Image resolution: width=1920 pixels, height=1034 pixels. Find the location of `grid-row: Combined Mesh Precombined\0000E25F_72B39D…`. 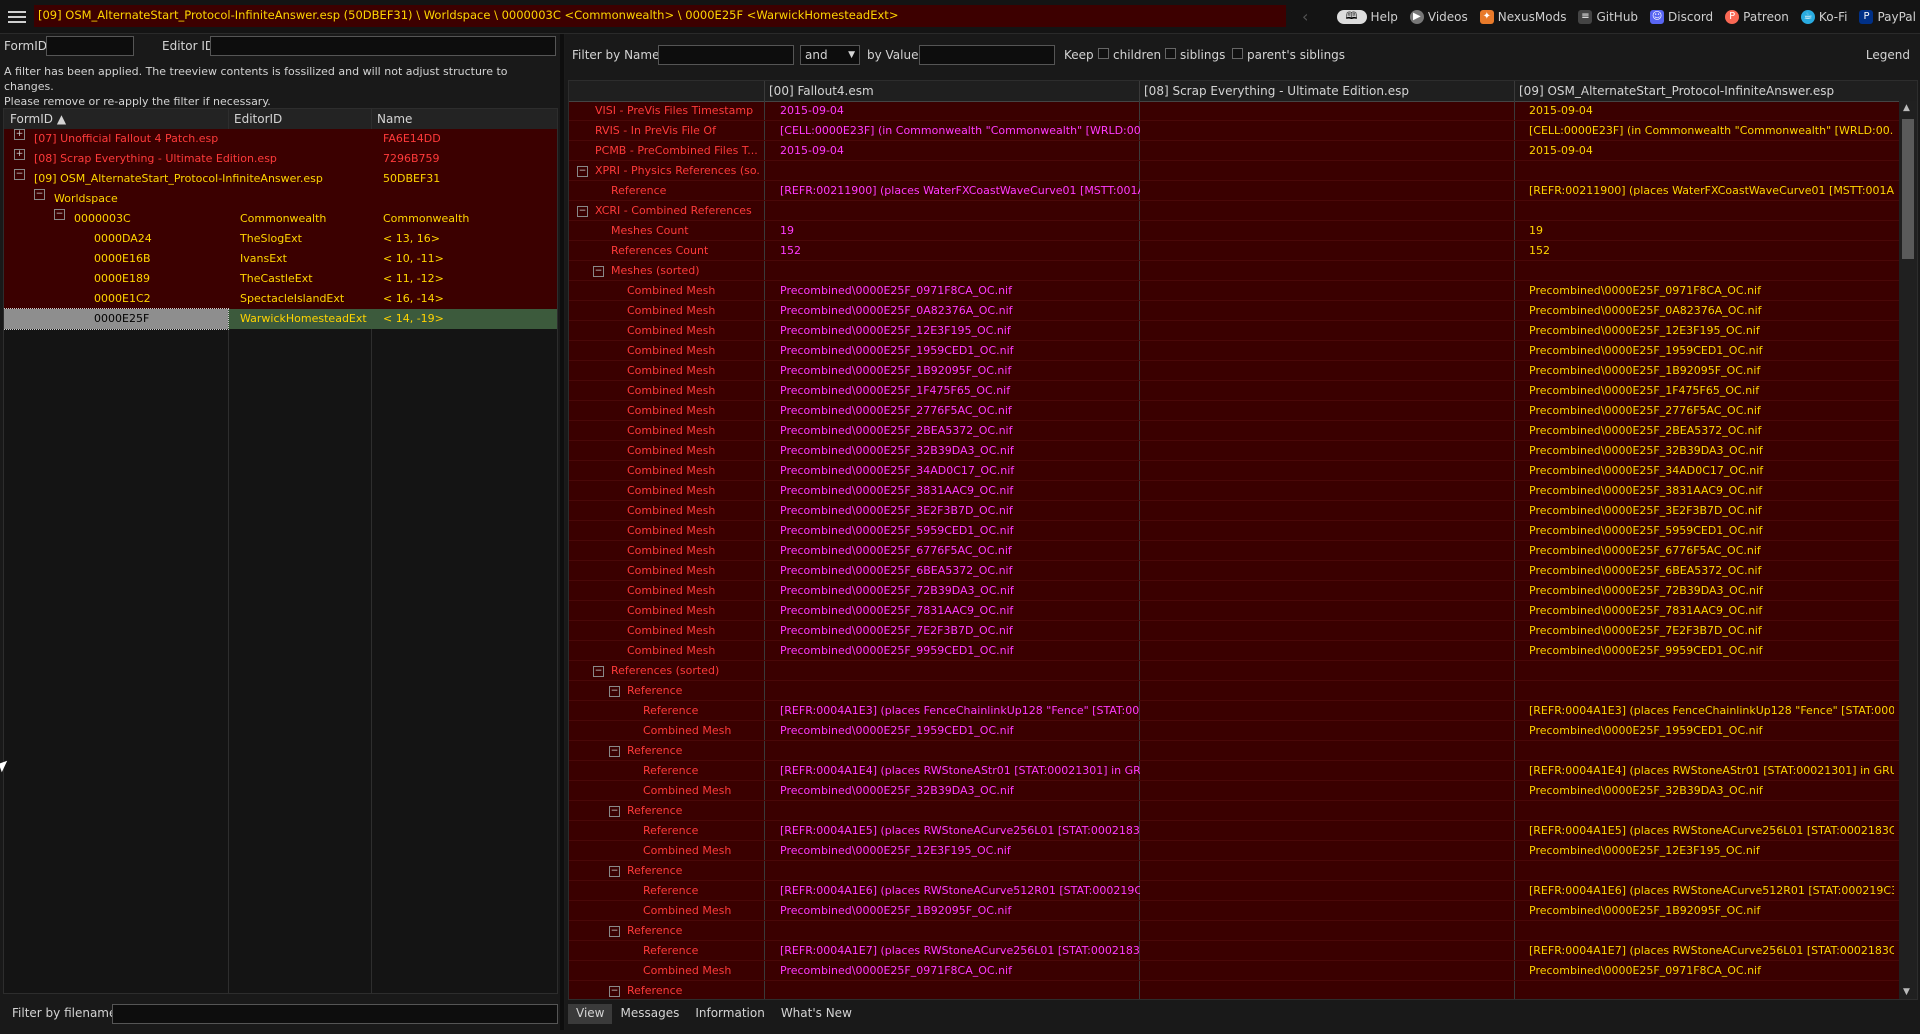

grid-row: Combined Mesh Precombined\0000E25F_72B39D… is located at coordinates (1234, 591).